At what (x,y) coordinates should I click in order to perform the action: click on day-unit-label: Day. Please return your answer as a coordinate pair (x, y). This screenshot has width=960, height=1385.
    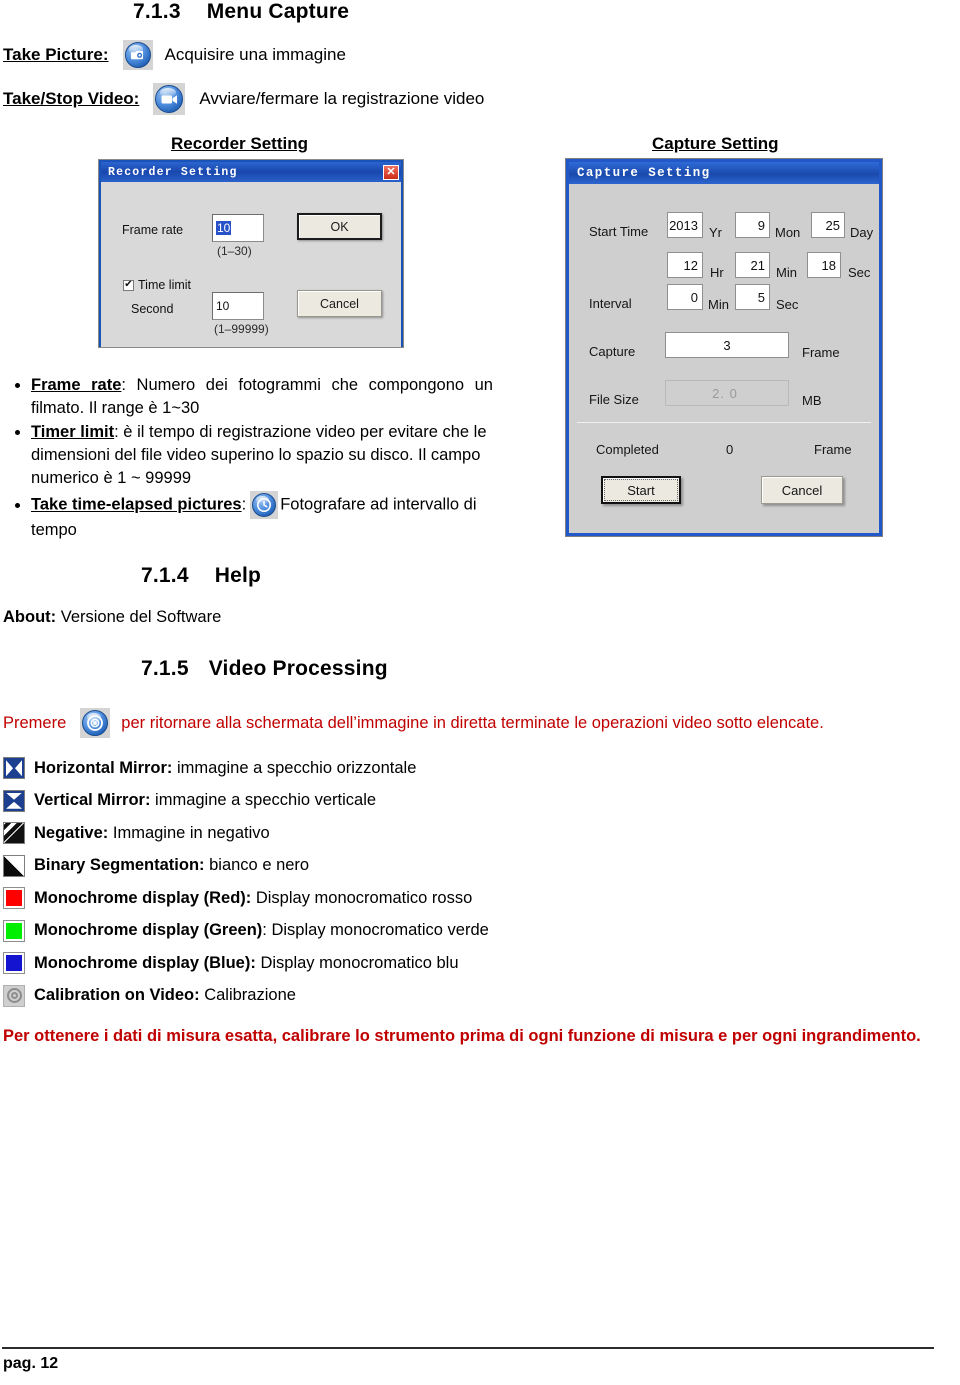
    Looking at the image, I should click on (862, 232).